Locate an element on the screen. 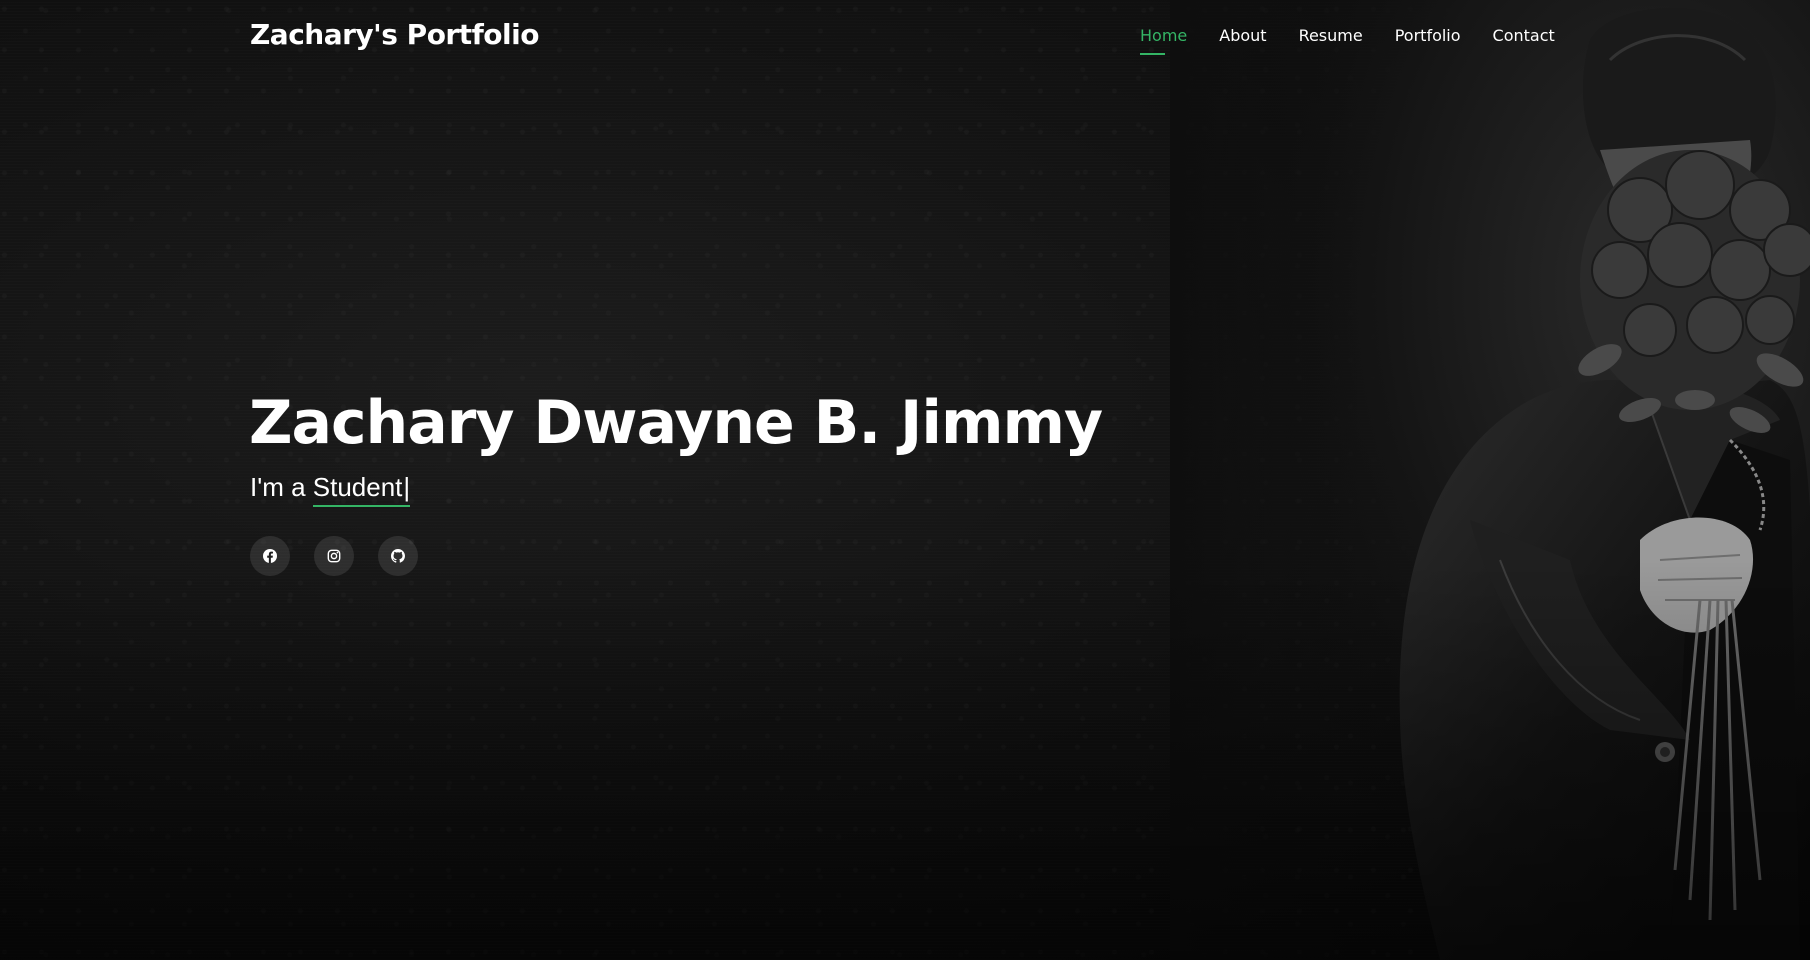  main-nav: Home About Resume Portfolio Contact is located at coordinates (1363, 40).